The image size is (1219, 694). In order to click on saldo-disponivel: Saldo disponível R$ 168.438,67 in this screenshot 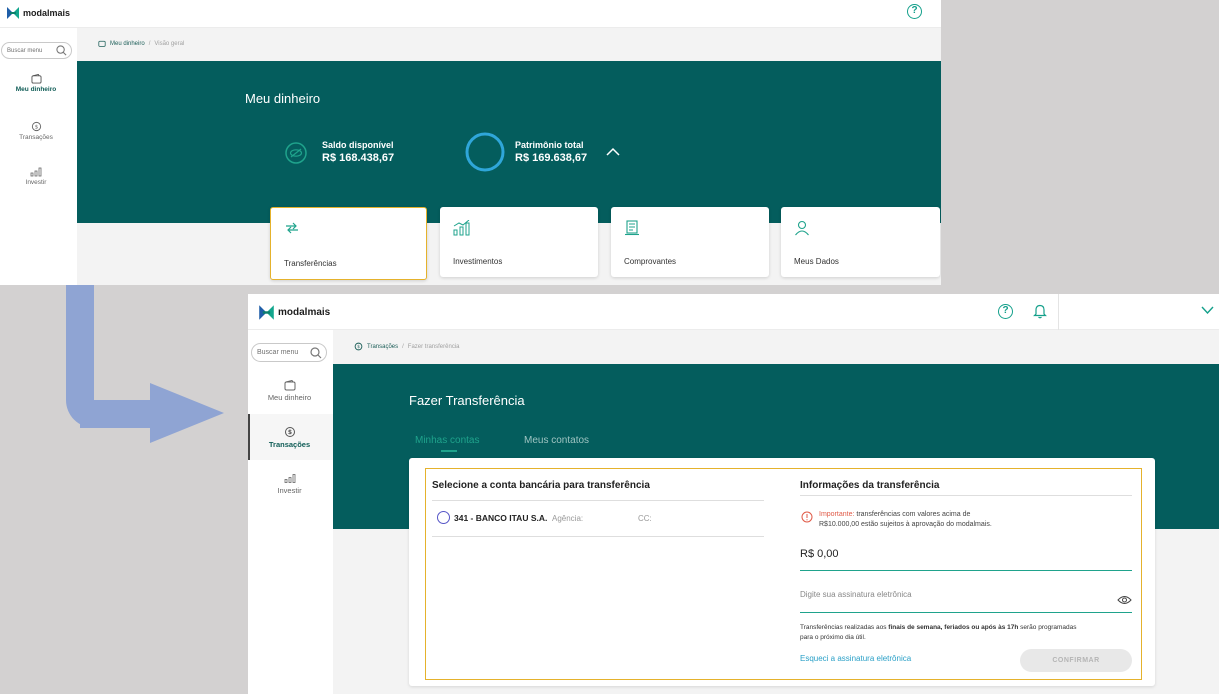, I will do `click(358, 152)`.